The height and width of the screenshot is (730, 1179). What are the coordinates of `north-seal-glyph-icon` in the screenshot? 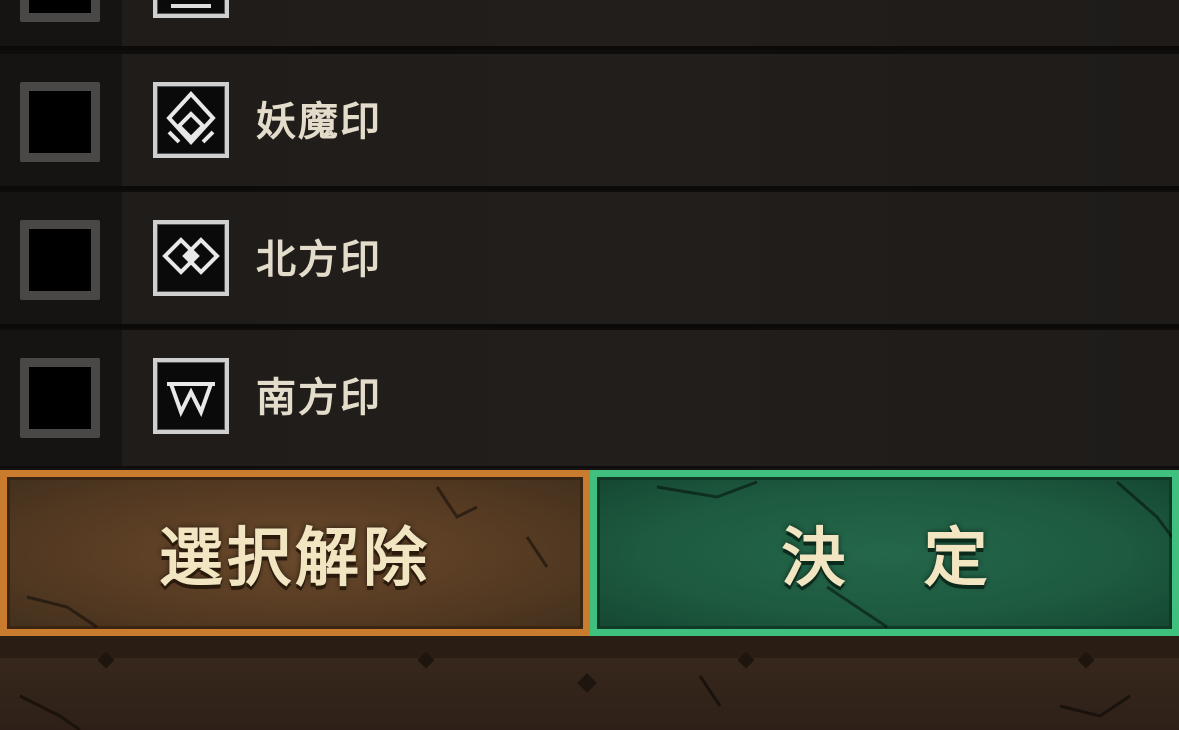 It's located at (191, 256).